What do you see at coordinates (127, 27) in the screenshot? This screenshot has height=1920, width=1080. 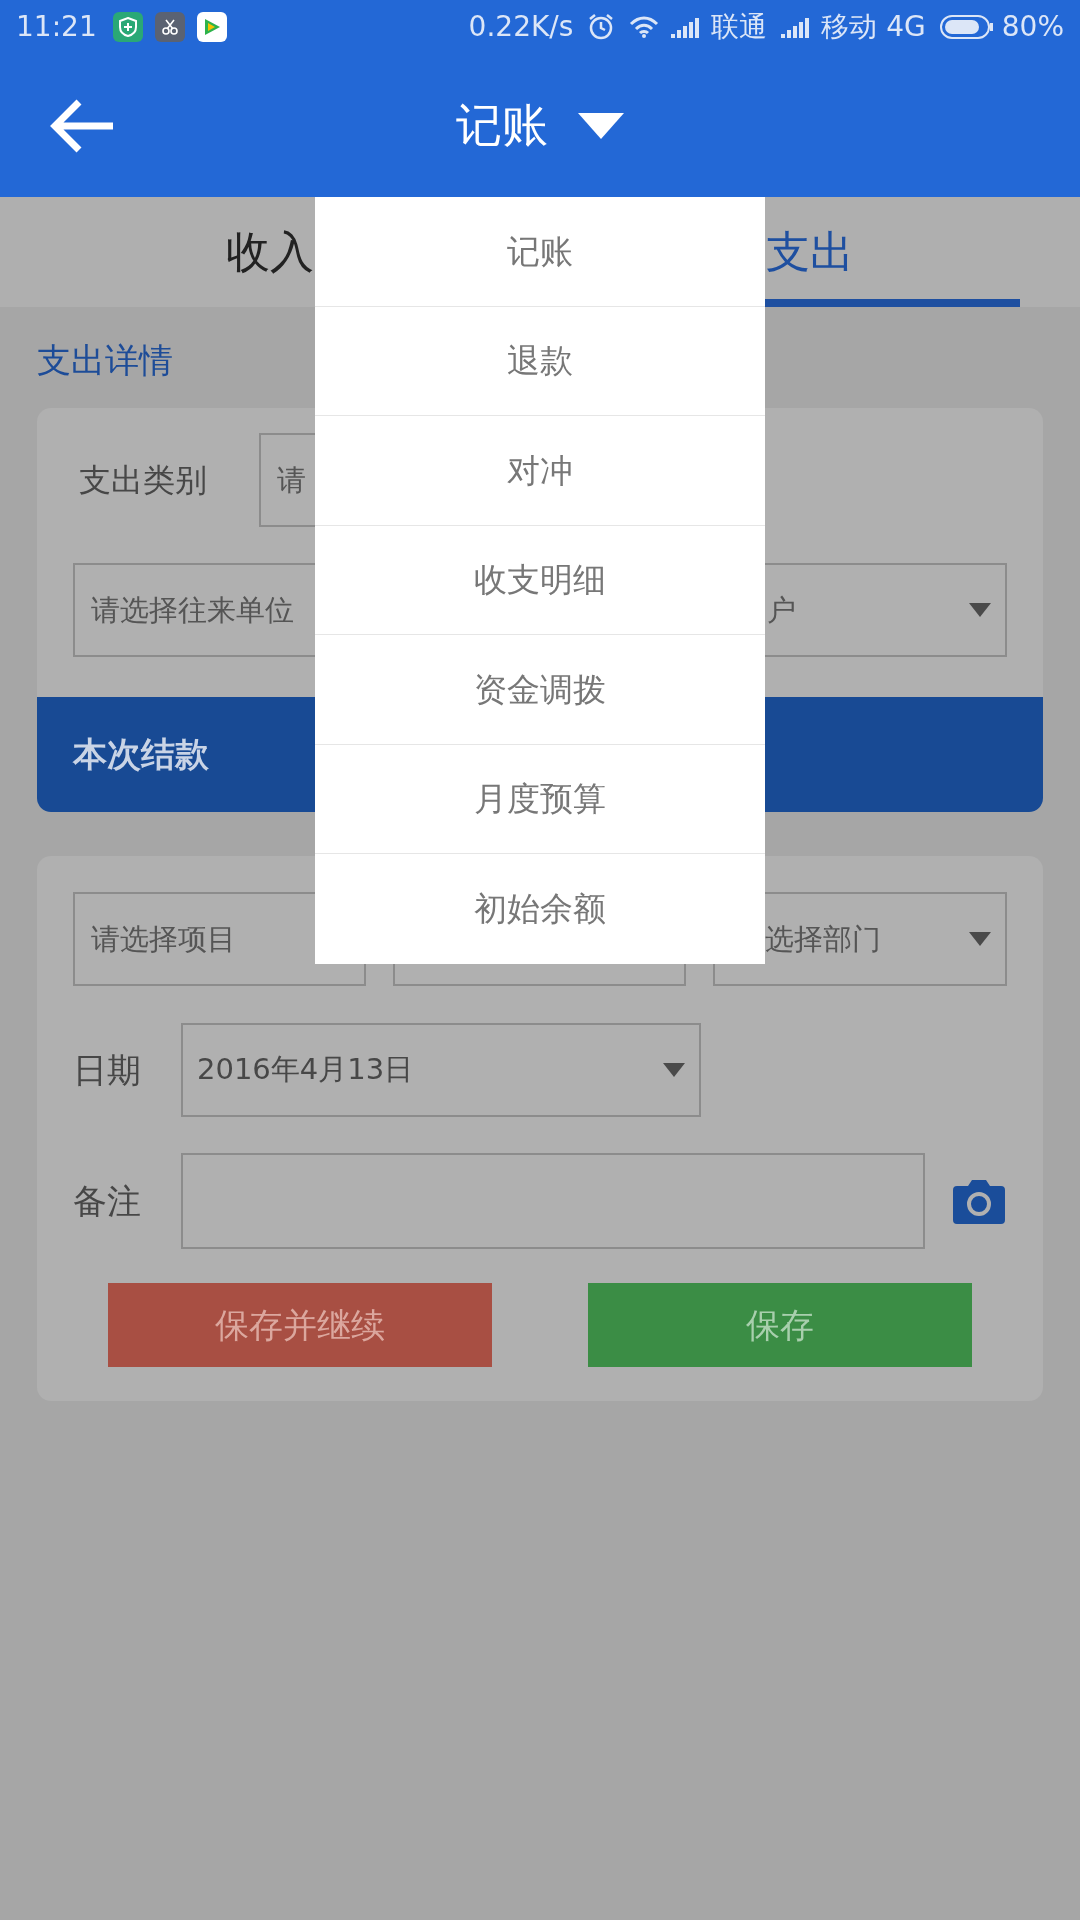 I see `shield-app-icon` at bounding box center [127, 27].